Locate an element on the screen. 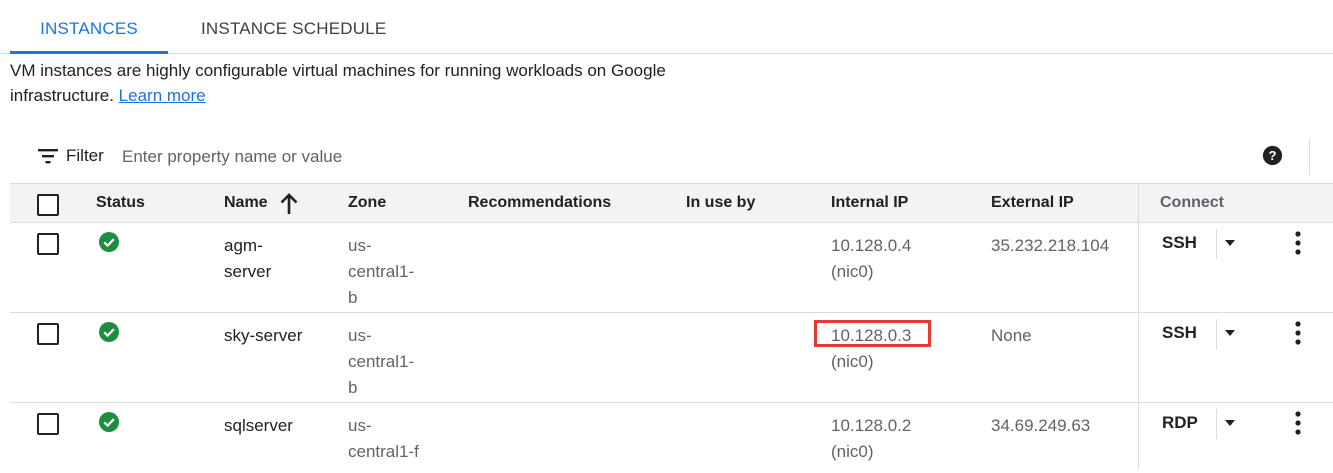 This screenshot has width=1333, height=473. learn-more-link: Learn more is located at coordinates (162, 95).